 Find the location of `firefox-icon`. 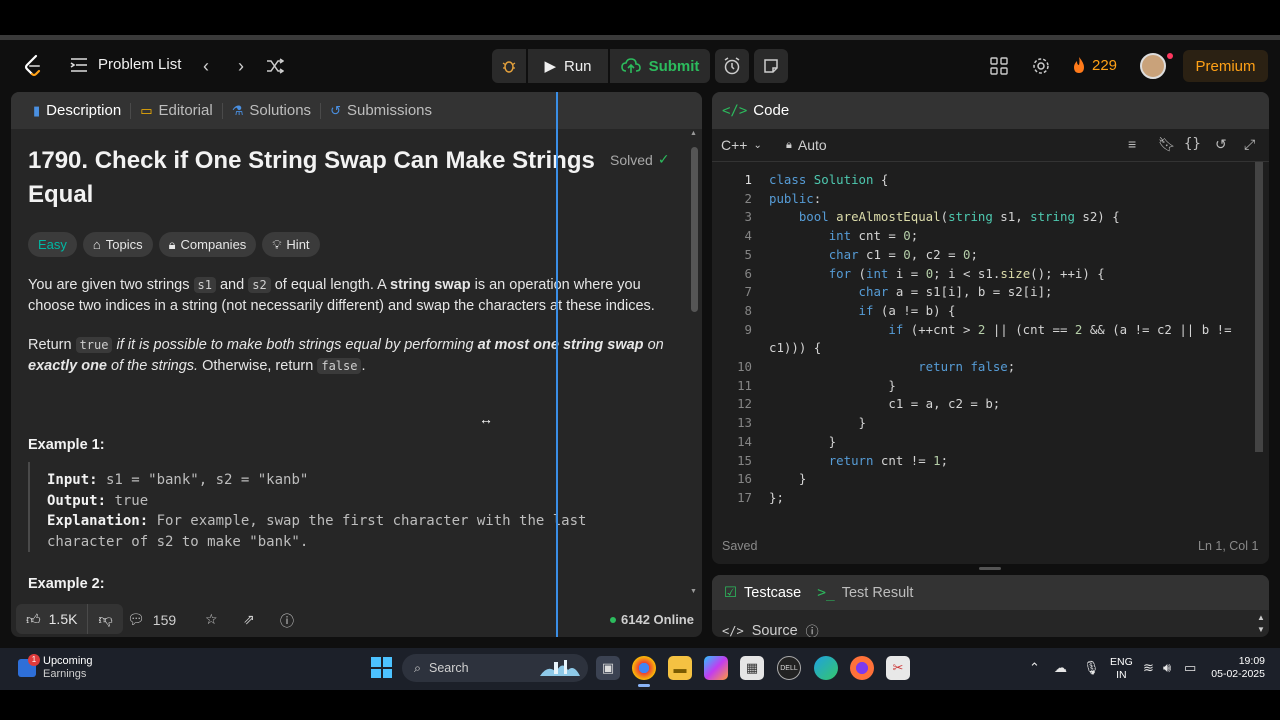

firefox-icon is located at coordinates (862, 668).